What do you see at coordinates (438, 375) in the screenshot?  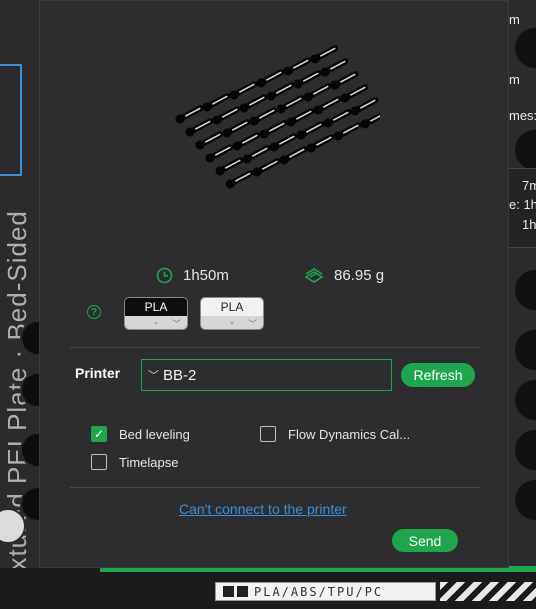 I see `refresh-button: Refresh` at bounding box center [438, 375].